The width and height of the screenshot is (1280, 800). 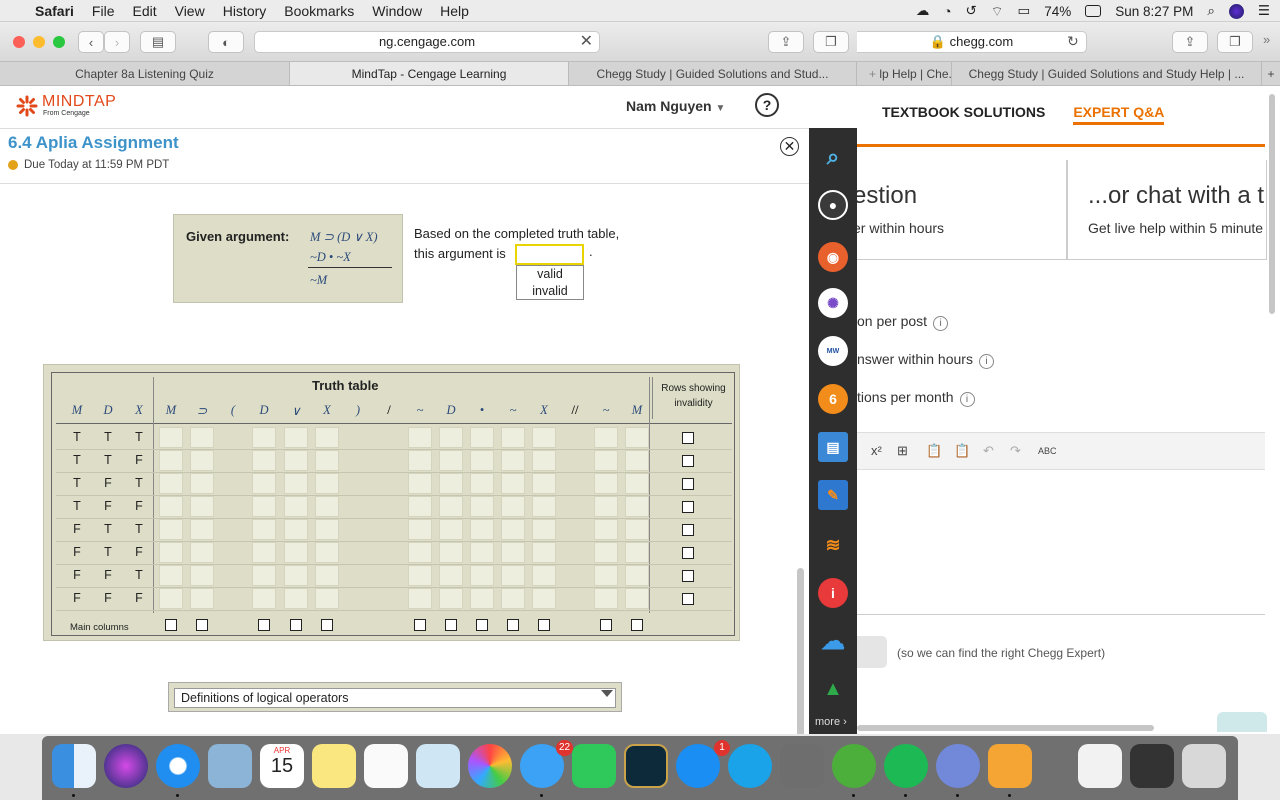 What do you see at coordinates (319, 11) in the screenshot?
I see `menu-bookmarks: Bookmarks` at bounding box center [319, 11].